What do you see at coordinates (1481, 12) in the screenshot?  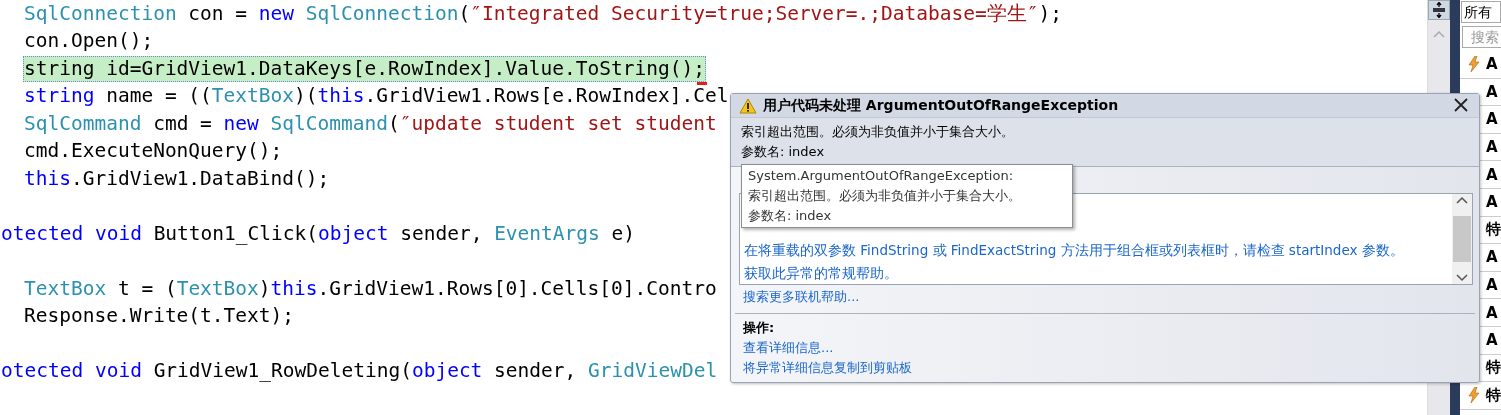 I see `filter-dropdown: 所有` at bounding box center [1481, 12].